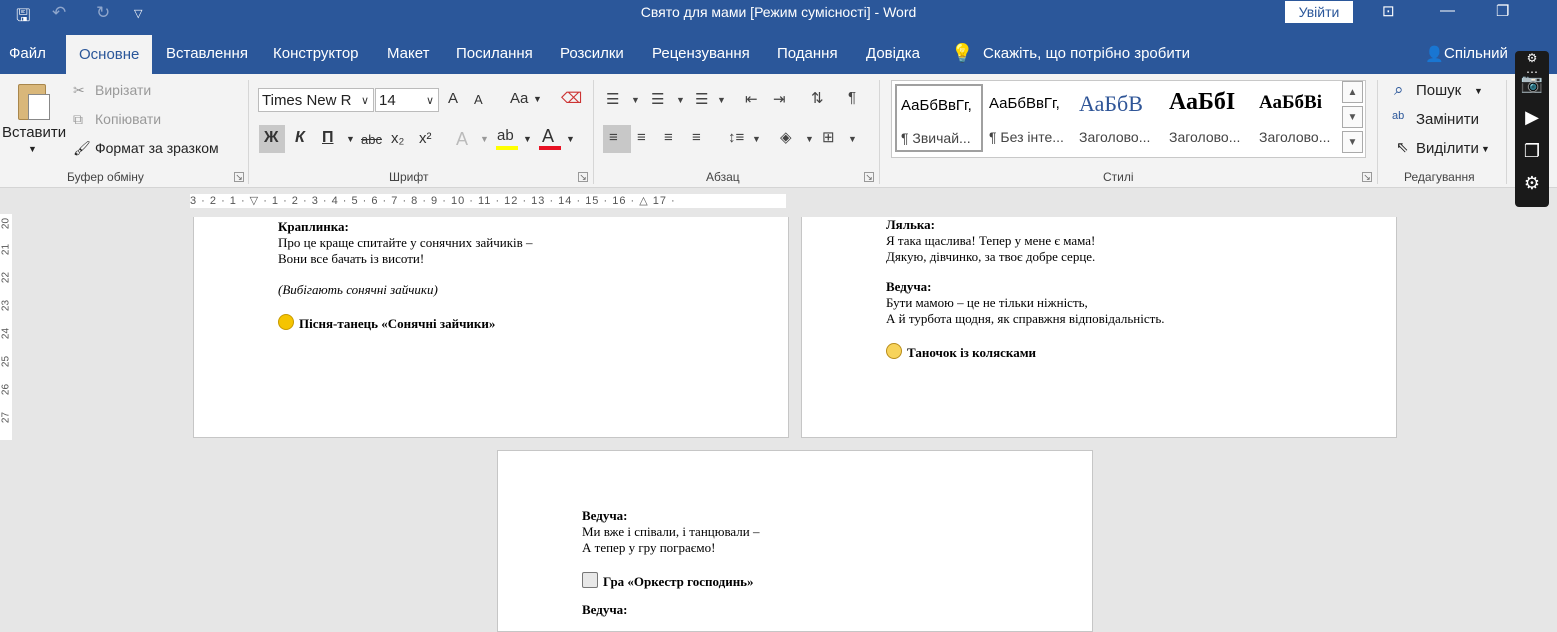 This screenshot has height=632, width=1557. What do you see at coordinates (316, 53) in the screenshot?
I see `tab-design: Конструктор` at bounding box center [316, 53].